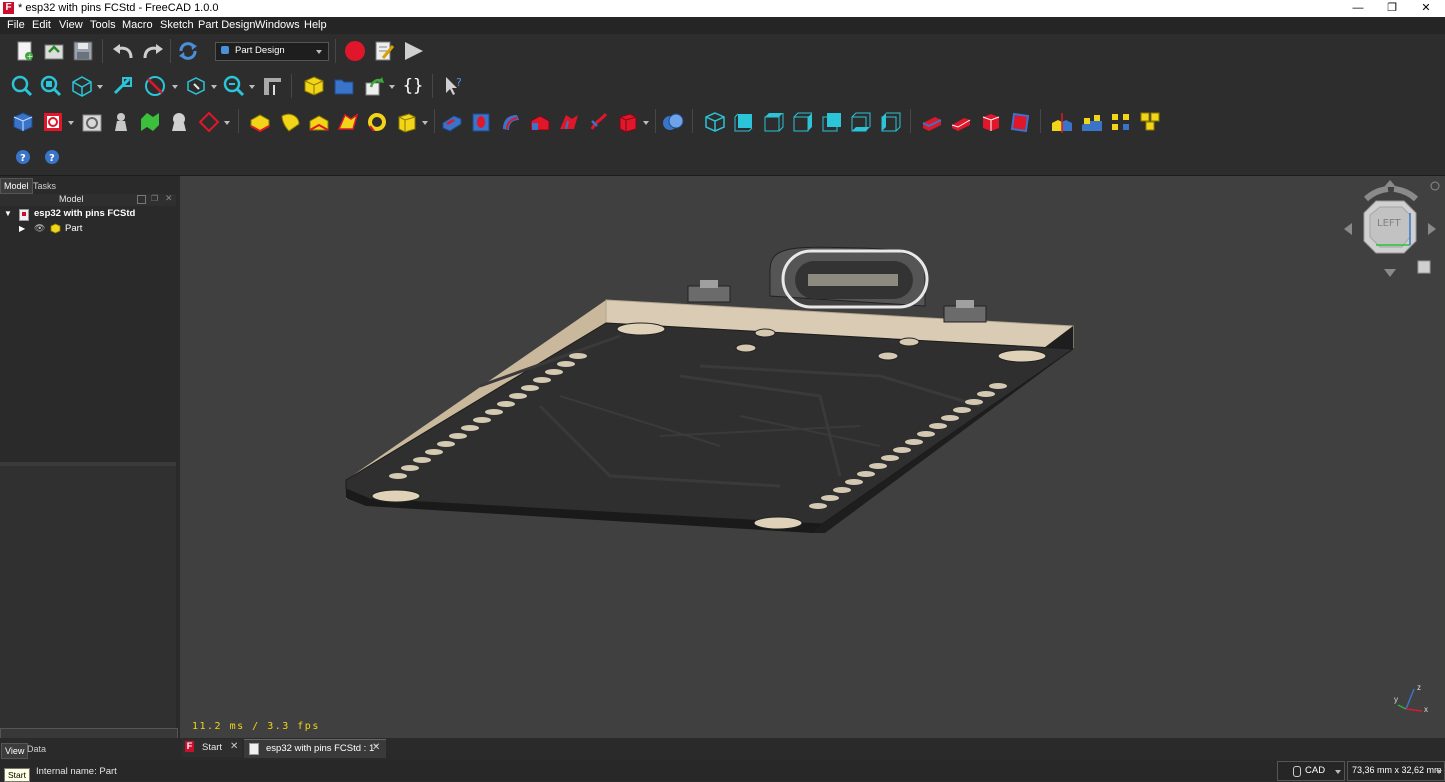  What do you see at coordinates (861, 122) in the screenshot?
I see `view-bottom-icon` at bounding box center [861, 122].